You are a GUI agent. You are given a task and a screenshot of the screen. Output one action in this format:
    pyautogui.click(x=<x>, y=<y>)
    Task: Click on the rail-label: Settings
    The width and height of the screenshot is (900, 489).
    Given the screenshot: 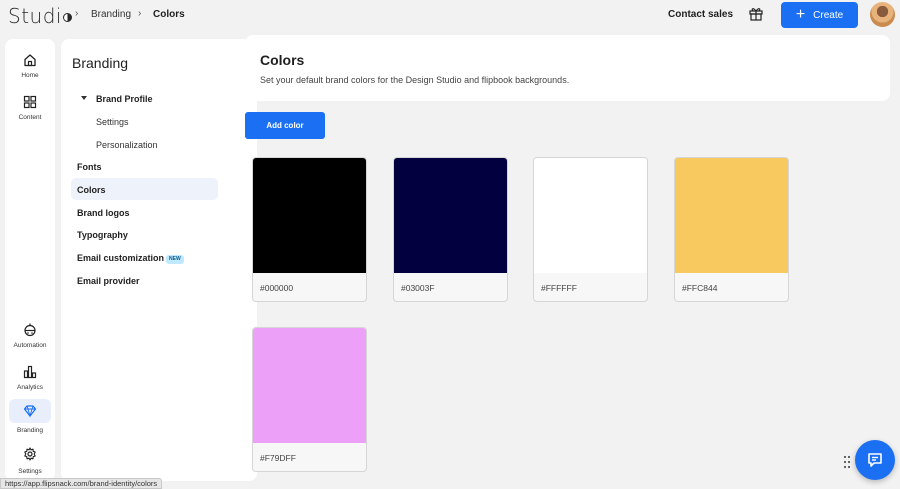 What is the action you would take?
    pyautogui.click(x=30, y=471)
    